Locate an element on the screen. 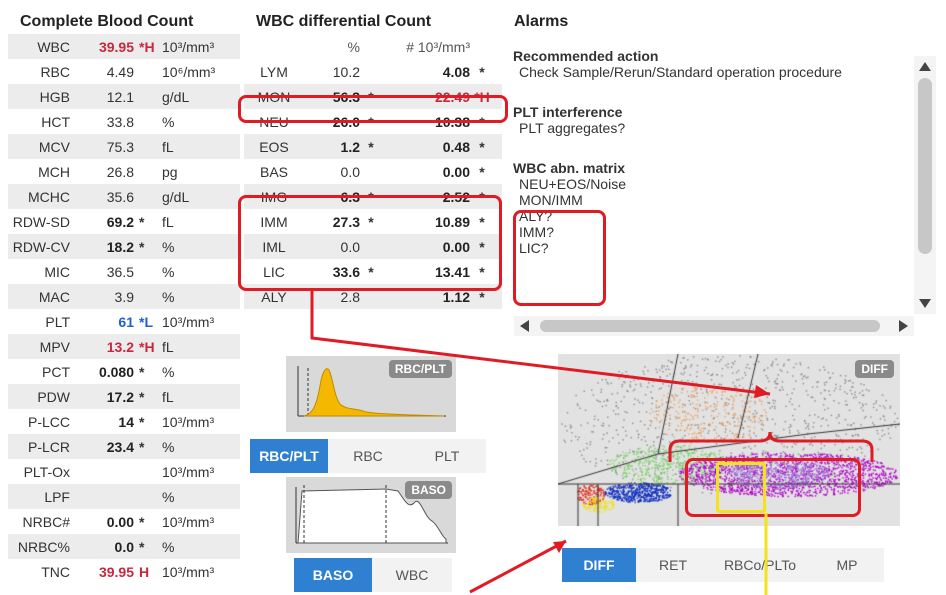  alarm-spacer is located at coordinates (713, 148).